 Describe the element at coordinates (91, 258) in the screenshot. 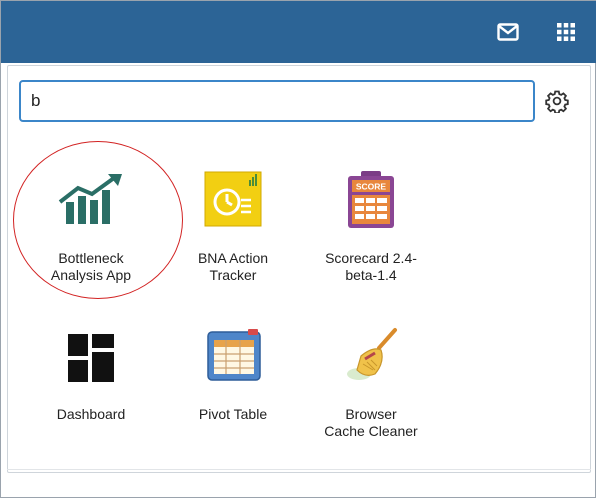

I see `app-label-line1: Bottleneck` at that location.